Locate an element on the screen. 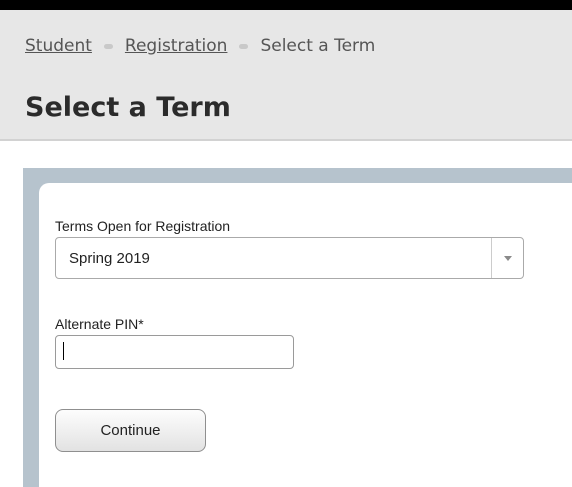  term-select: Spring 2019 is located at coordinates (289, 258).